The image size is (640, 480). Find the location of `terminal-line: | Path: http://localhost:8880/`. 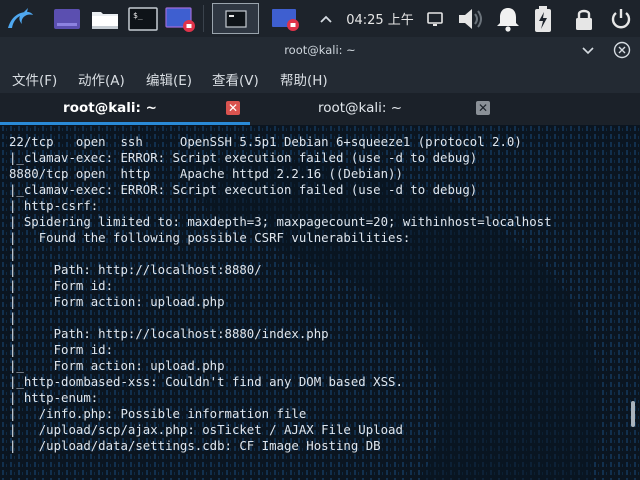

terminal-line: | Path: http://localhost:8880/ is located at coordinates (135, 270).